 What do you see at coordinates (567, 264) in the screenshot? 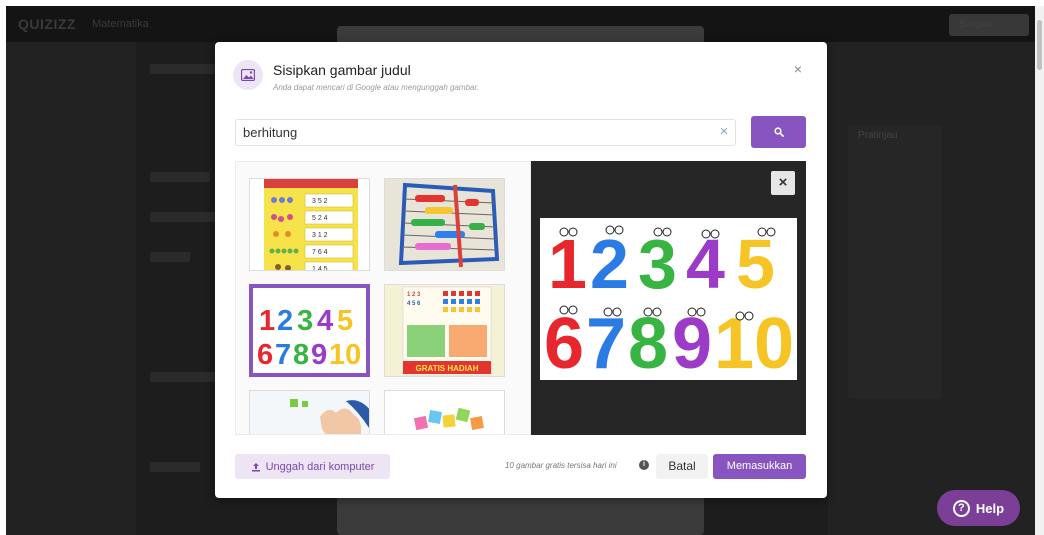
I see `preview-number: 1` at bounding box center [567, 264].